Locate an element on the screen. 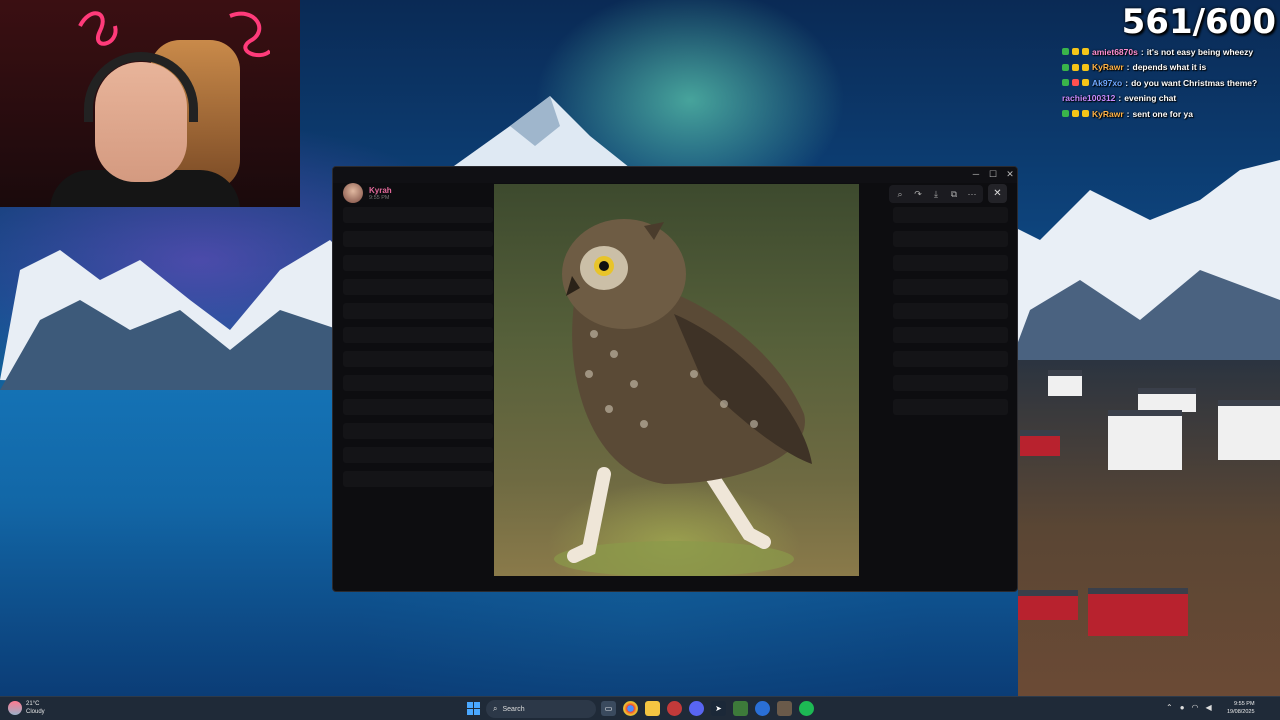 The height and width of the screenshot is (720, 1280). chat-message: rachie100312: evening chat is located at coordinates (1169, 99).